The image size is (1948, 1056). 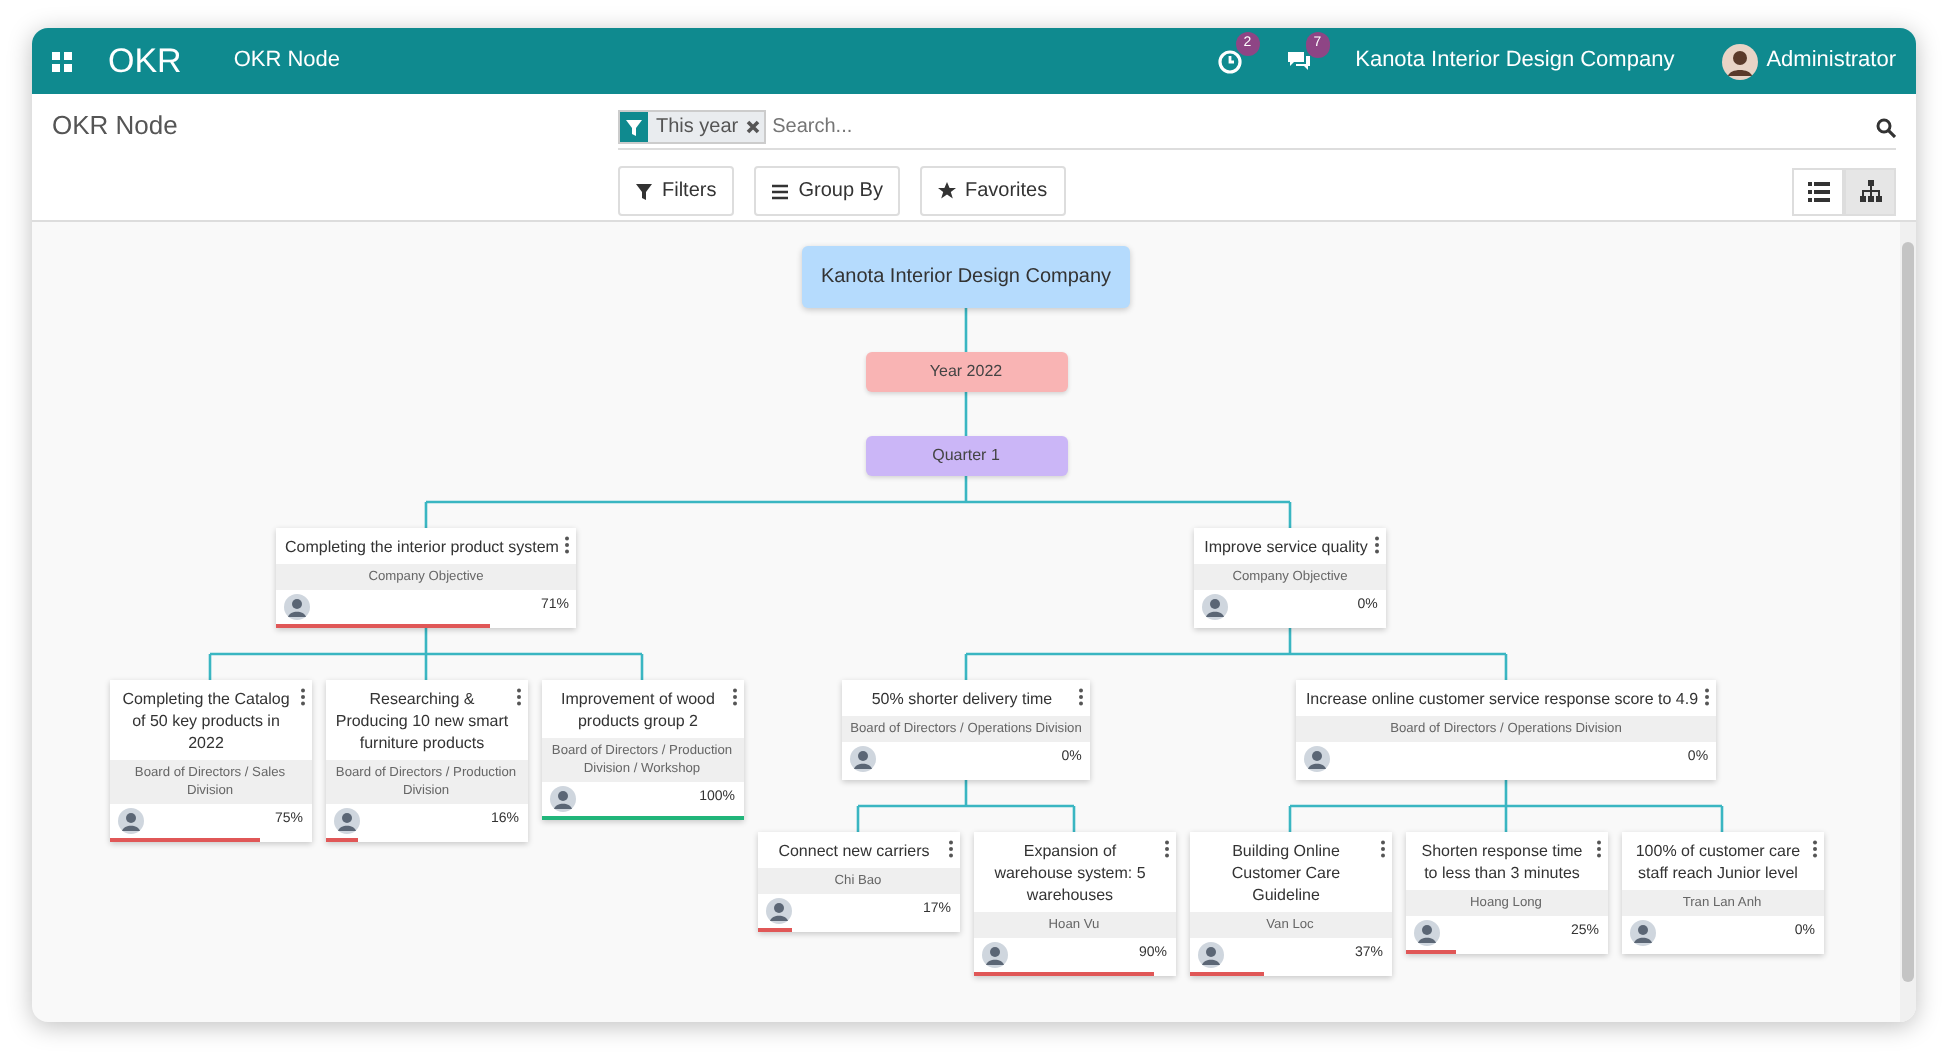 I want to click on facet-label: This year, so click(x=697, y=128).